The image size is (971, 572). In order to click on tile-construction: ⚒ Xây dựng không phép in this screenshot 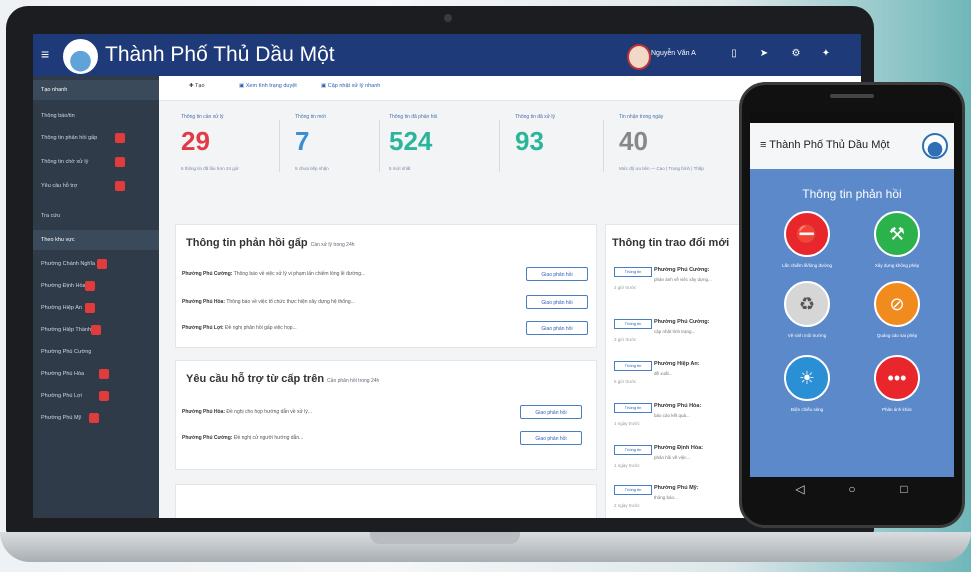, I will do `click(897, 251)`.